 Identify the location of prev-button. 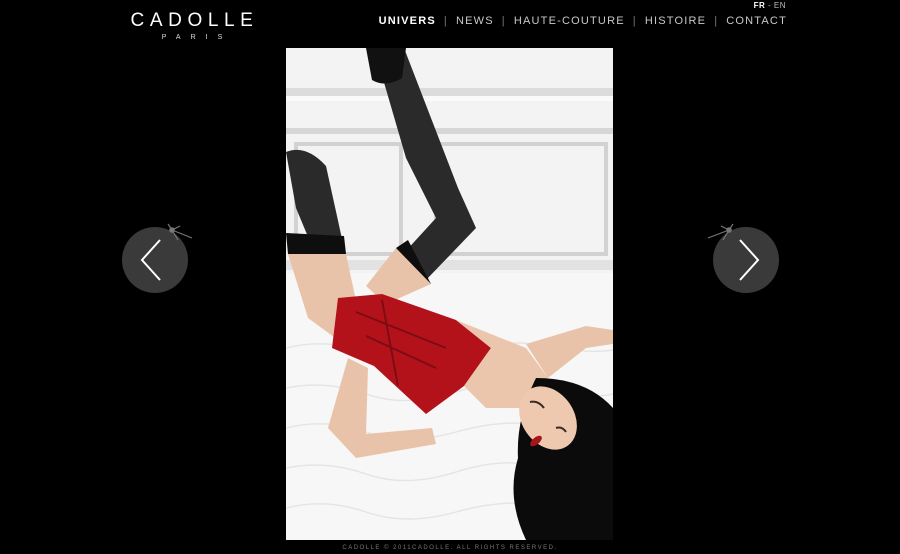
(160, 260).